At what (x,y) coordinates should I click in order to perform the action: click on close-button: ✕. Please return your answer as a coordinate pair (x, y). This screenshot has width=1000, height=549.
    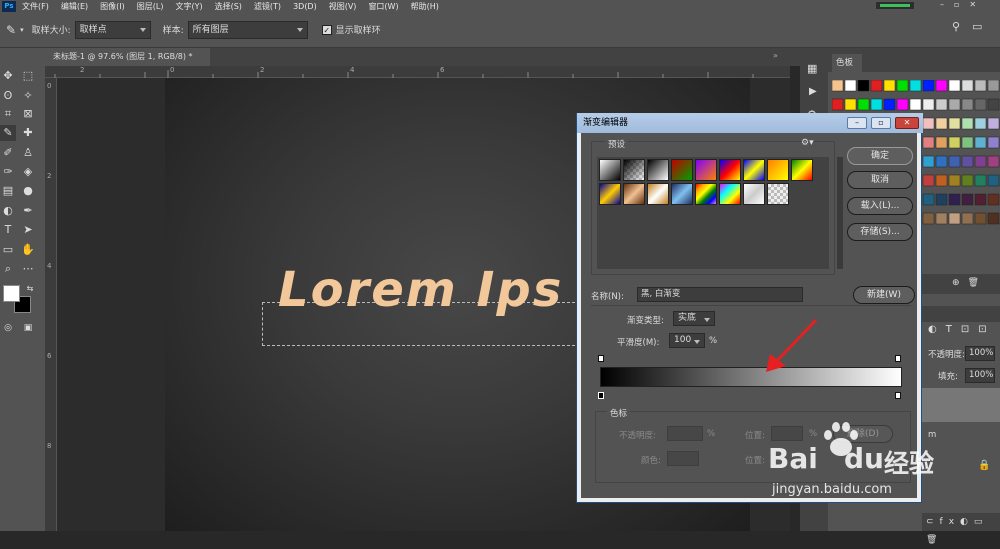
    Looking at the image, I should click on (907, 123).